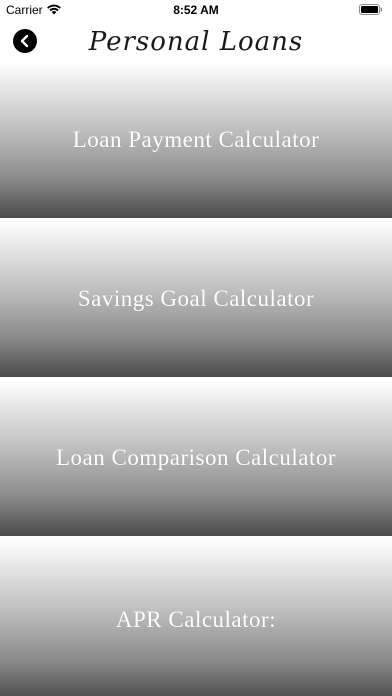 This screenshot has height=696, width=392. I want to click on status-time: 8:52 AM, so click(196, 10).